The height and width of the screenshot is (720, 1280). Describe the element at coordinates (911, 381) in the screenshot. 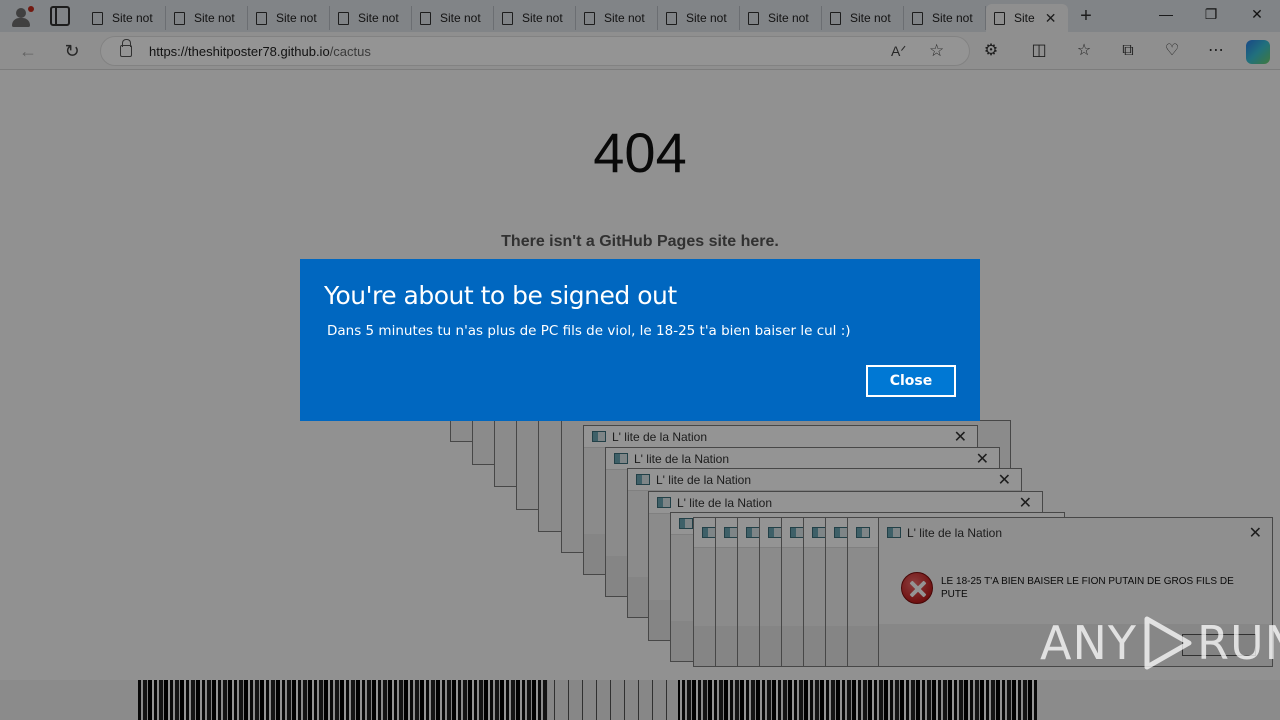

I see `close-button: Close` at that location.